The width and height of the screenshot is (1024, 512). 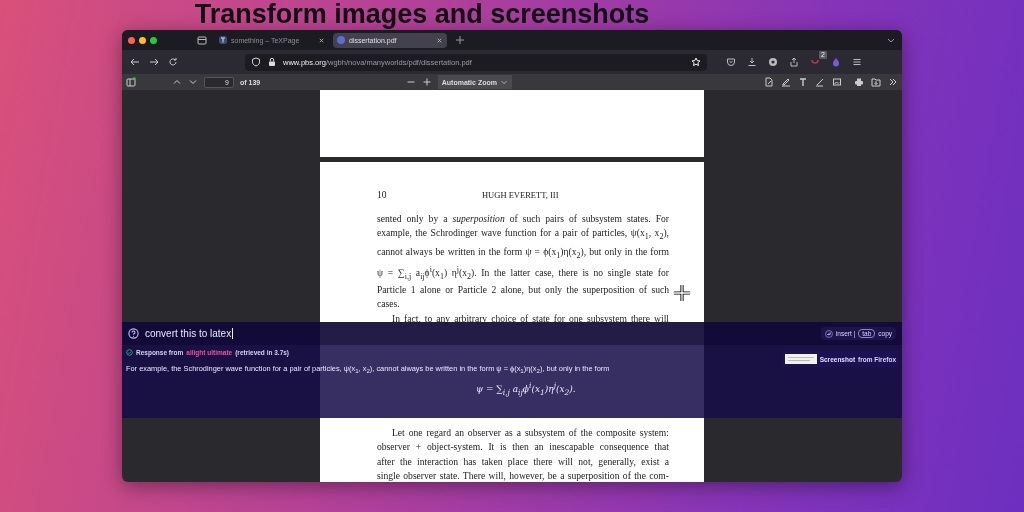 What do you see at coordinates (153, 40) in the screenshot?
I see `zoom-window-button` at bounding box center [153, 40].